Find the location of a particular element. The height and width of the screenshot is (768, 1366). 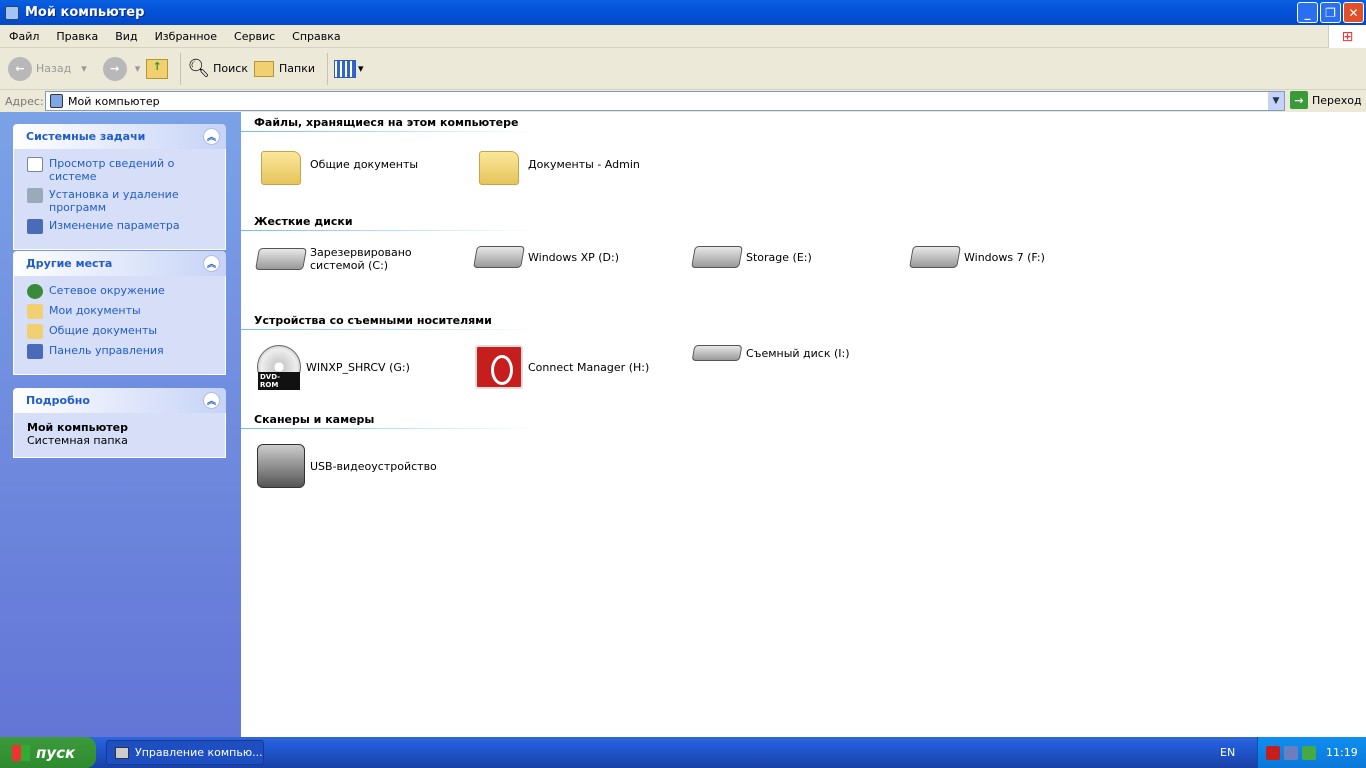

forward-button: → ▾ is located at coordinates (121, 68).